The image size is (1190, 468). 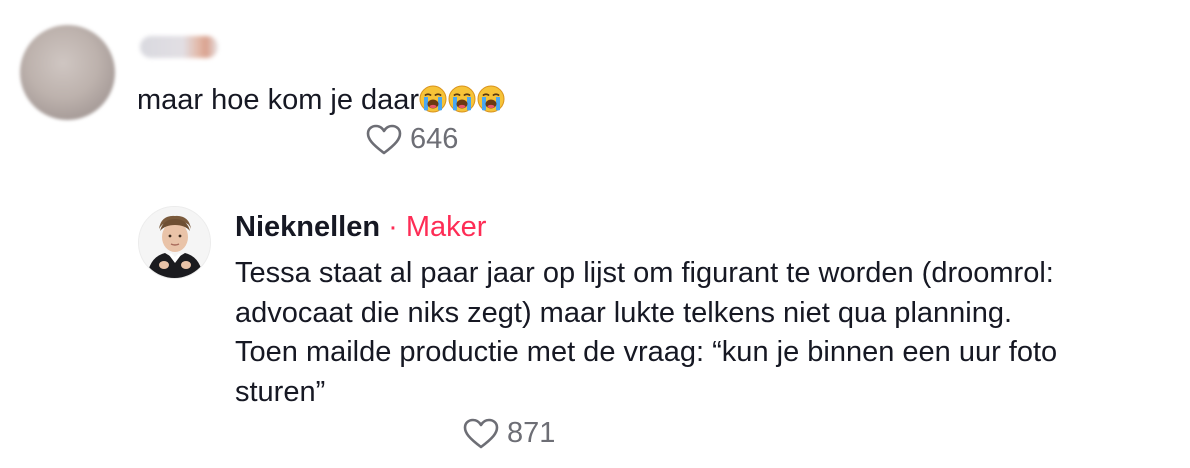 What do you see at coordinates (446, 227) in the screenshot?
I see `creator-badge: Maker` at bounding box center [446, 227].